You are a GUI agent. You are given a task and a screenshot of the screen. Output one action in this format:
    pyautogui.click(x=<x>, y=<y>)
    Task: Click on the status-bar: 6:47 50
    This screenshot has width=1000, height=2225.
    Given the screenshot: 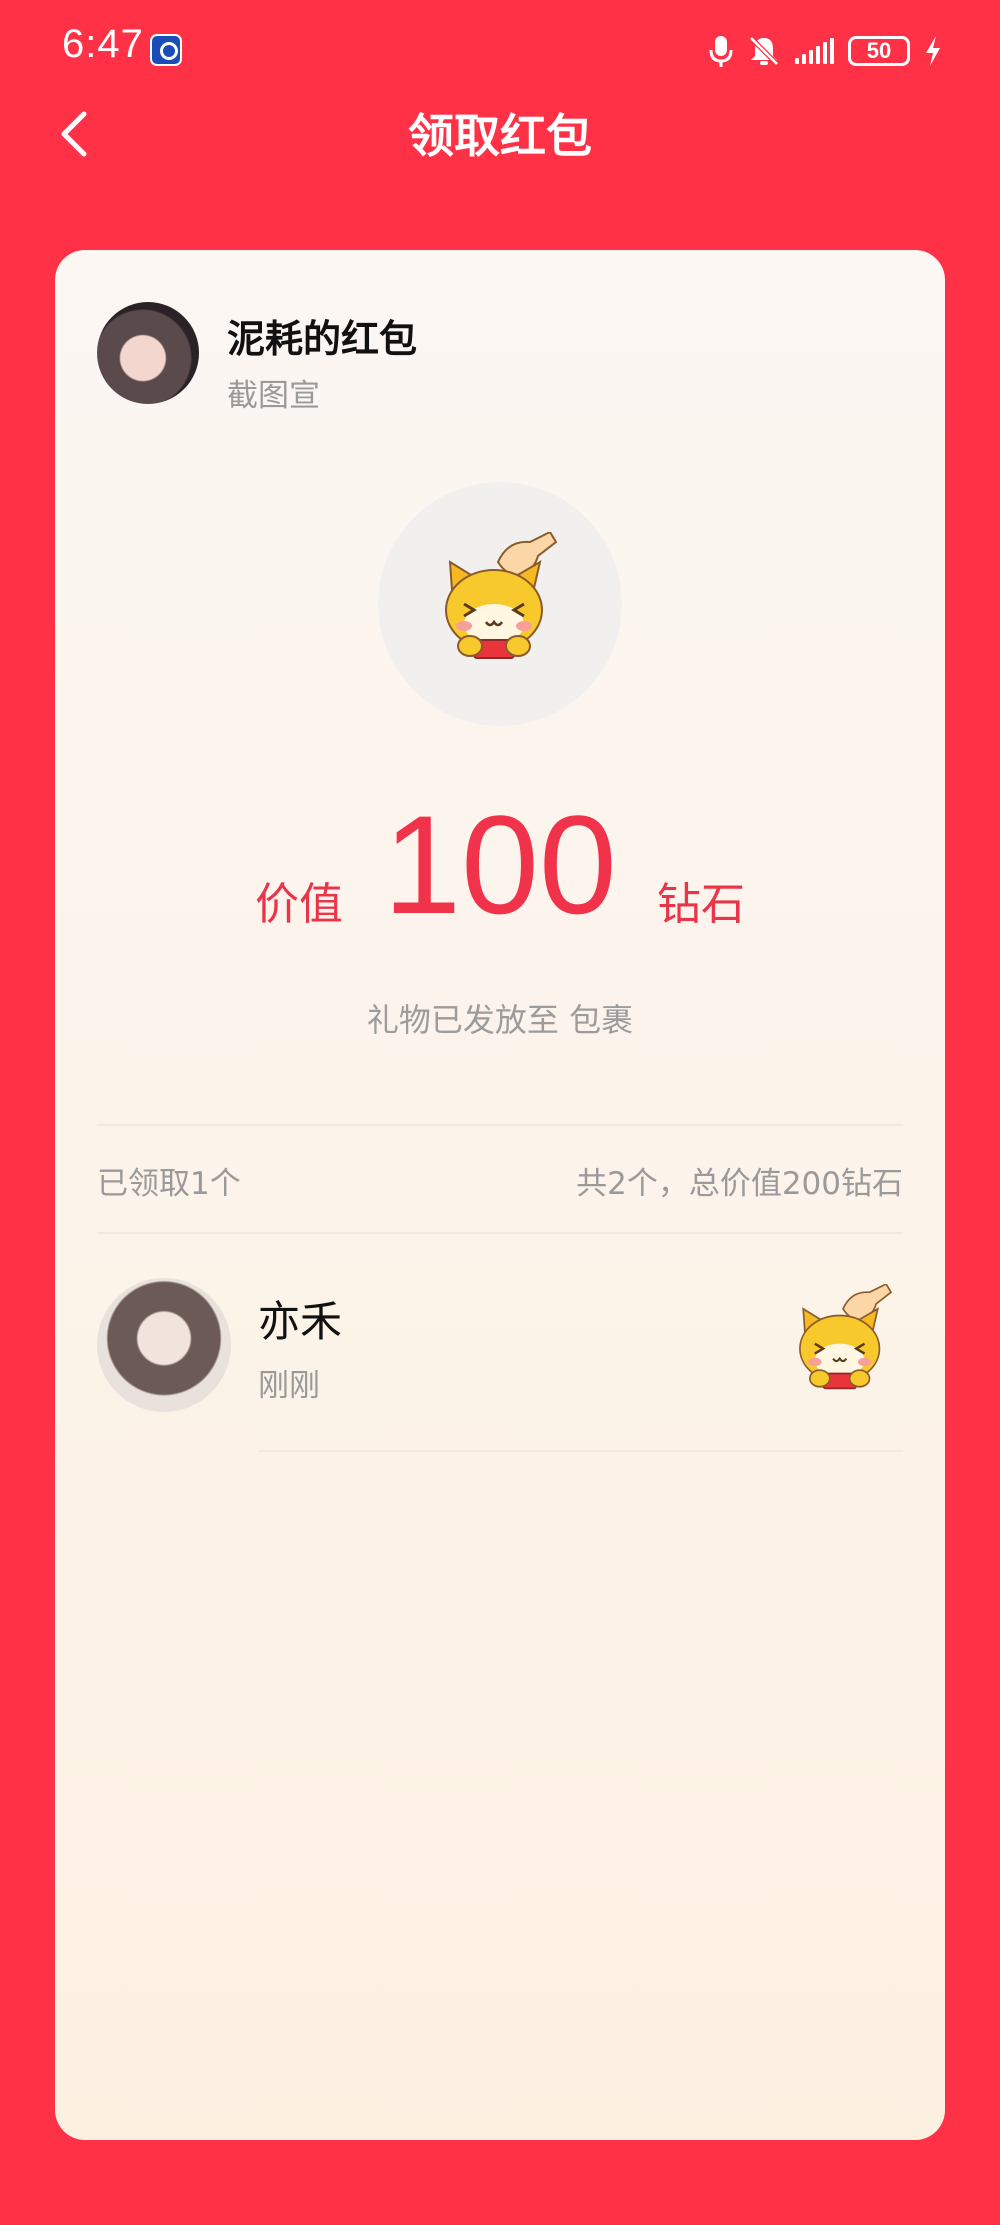 What is the action you would take?
    pyautogui.click(x=500, y=50)
    